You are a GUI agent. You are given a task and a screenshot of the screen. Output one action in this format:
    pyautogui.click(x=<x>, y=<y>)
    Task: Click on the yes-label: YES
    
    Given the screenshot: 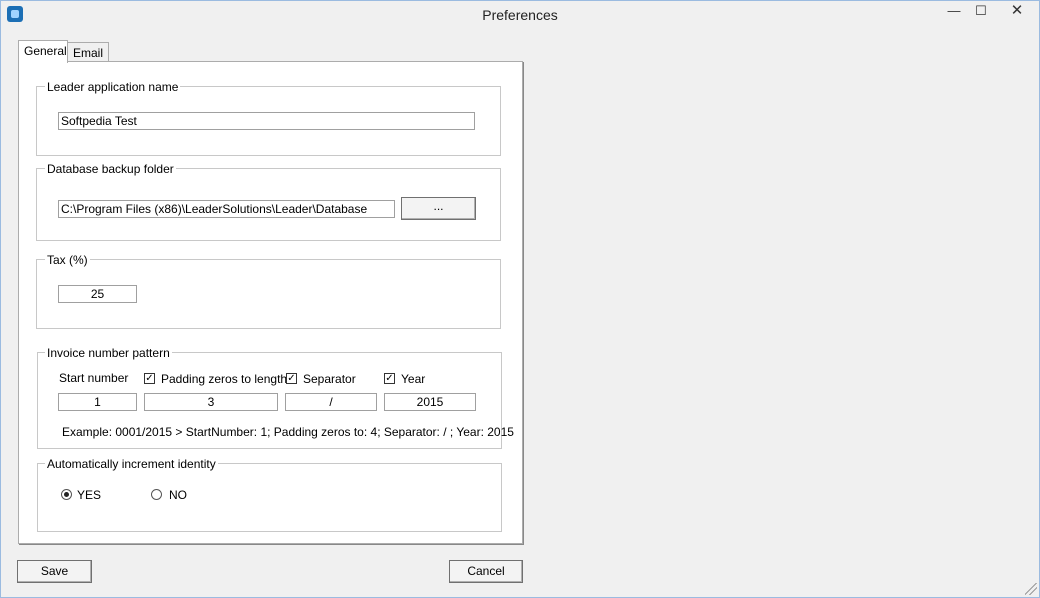 What is the action you would take?
    pyautogui.click(x=89, y=495)
    